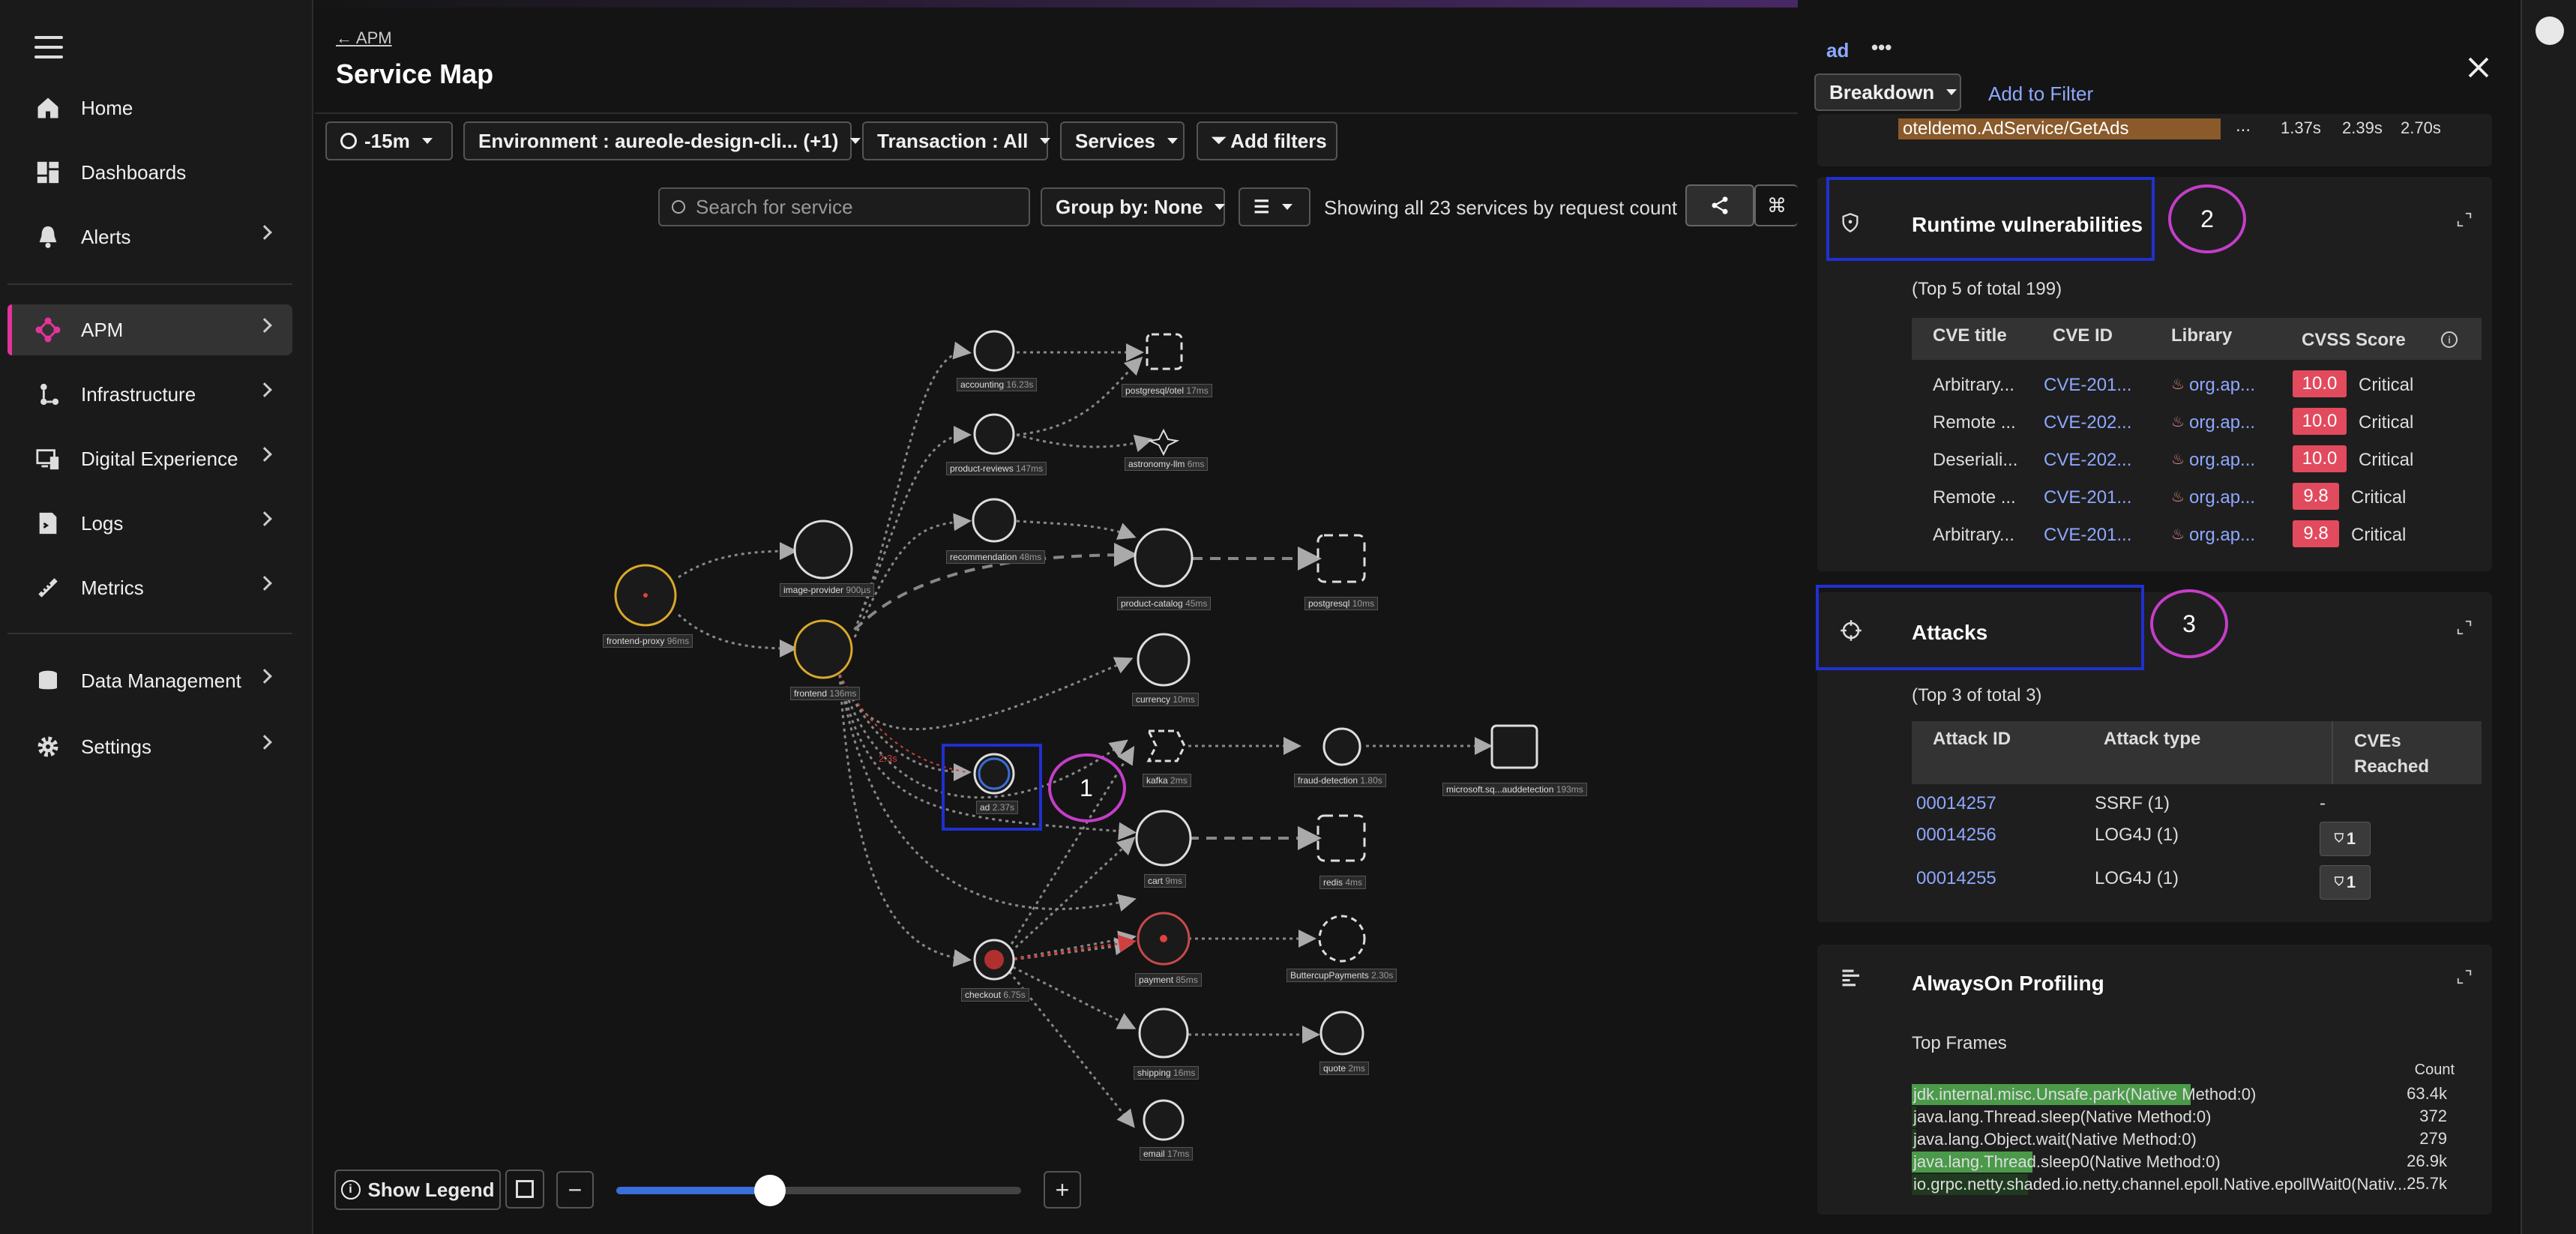 This screenshot has height=1234, width=2576. What do you see at coordinates (1956, 878) in the screenshot?
I see `attack-id-link: 00014255` at bounding box center [1956, 878].